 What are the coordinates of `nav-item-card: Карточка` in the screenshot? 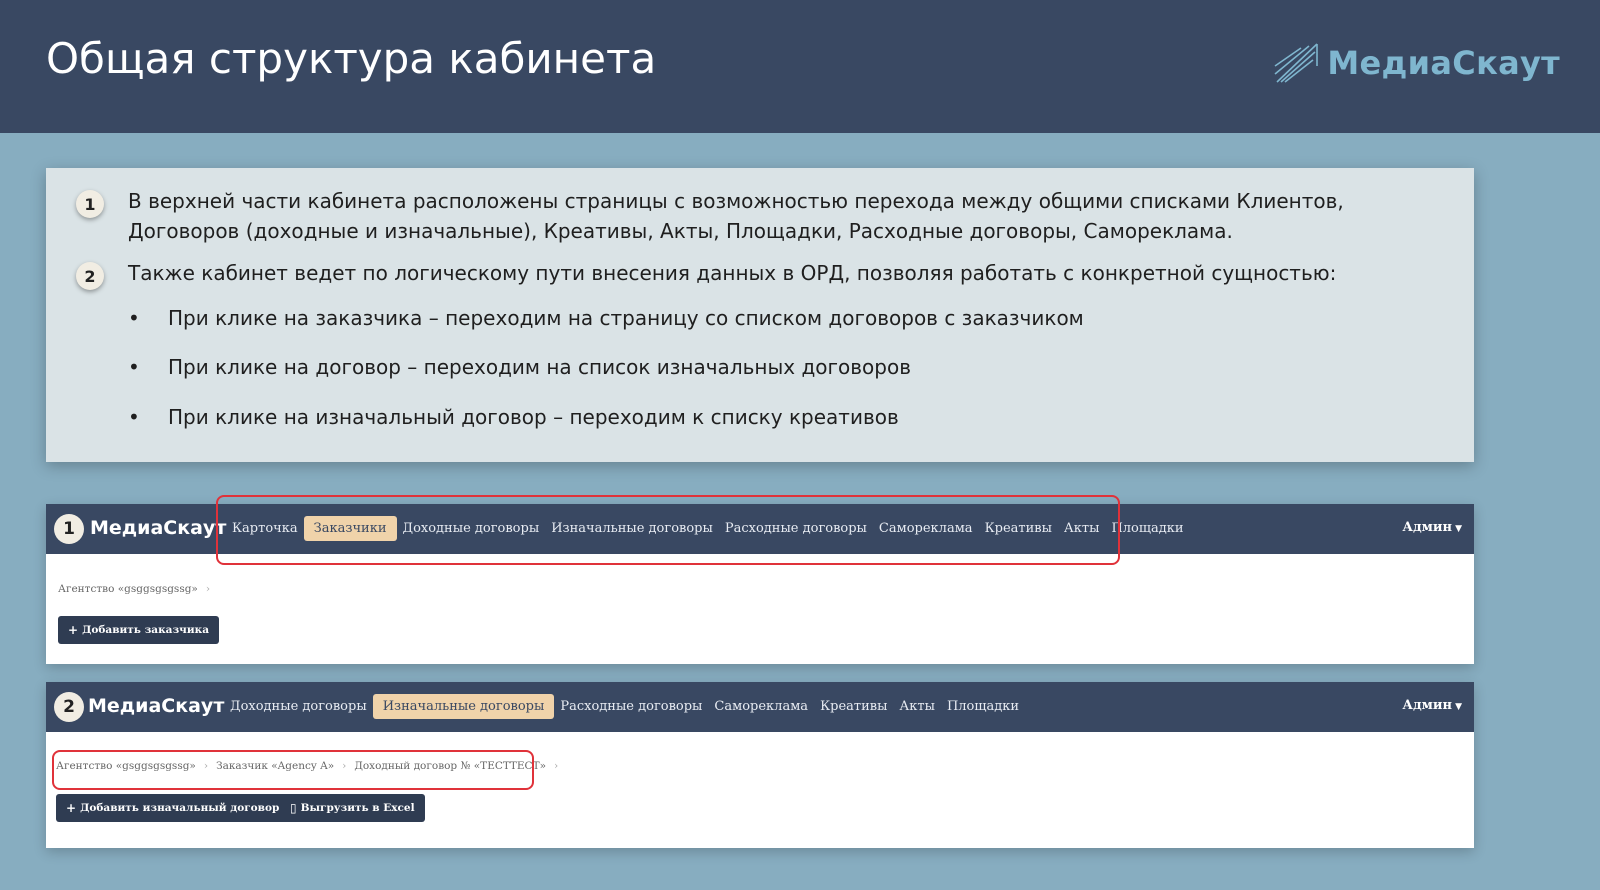 It's located at (265, 528).